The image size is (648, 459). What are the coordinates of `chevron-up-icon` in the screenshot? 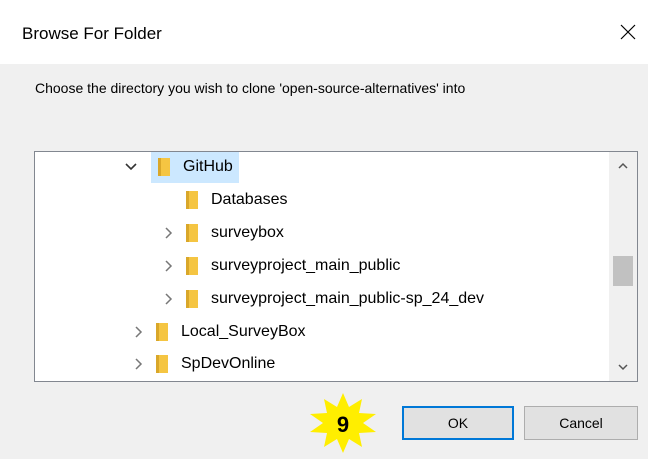 It's located at (623, 165).